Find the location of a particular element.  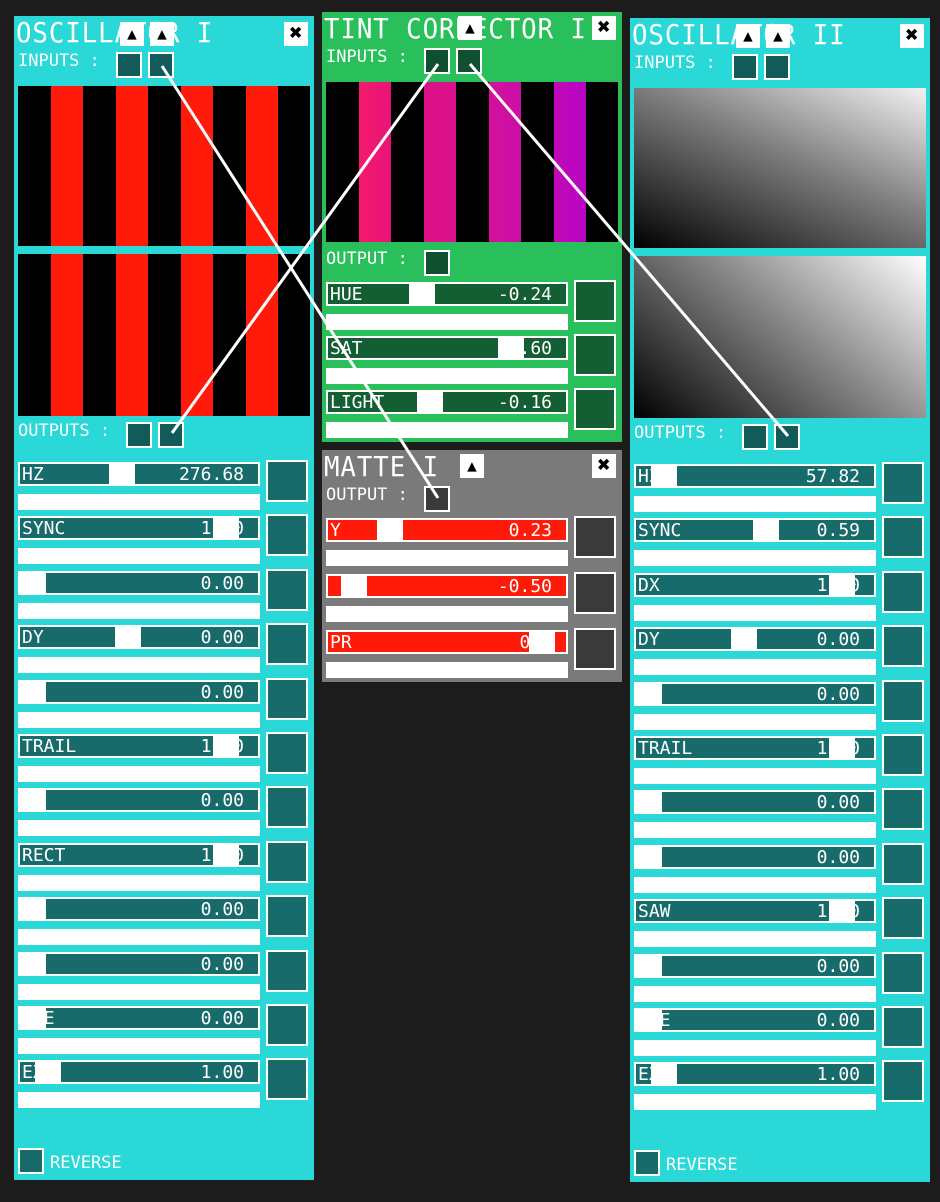

param-slider: SAW 1.00 is located at coordinates (755, 911).